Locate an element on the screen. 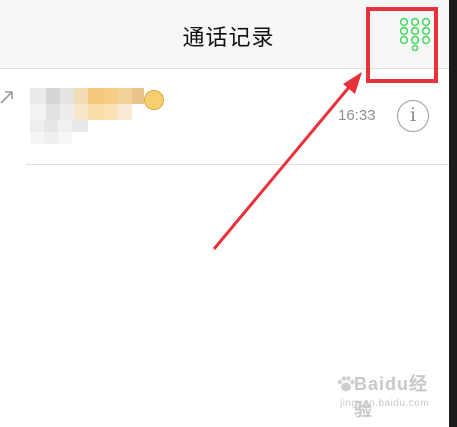 This screenshot has width=457, height=427. contact-name-redacted is located at coordinates (98, 104).